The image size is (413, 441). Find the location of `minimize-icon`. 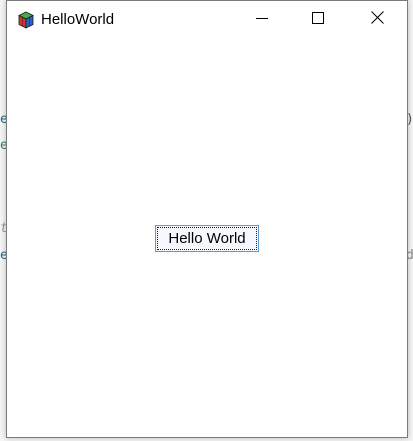

minimize-icon is located at coordinates (262, 20).